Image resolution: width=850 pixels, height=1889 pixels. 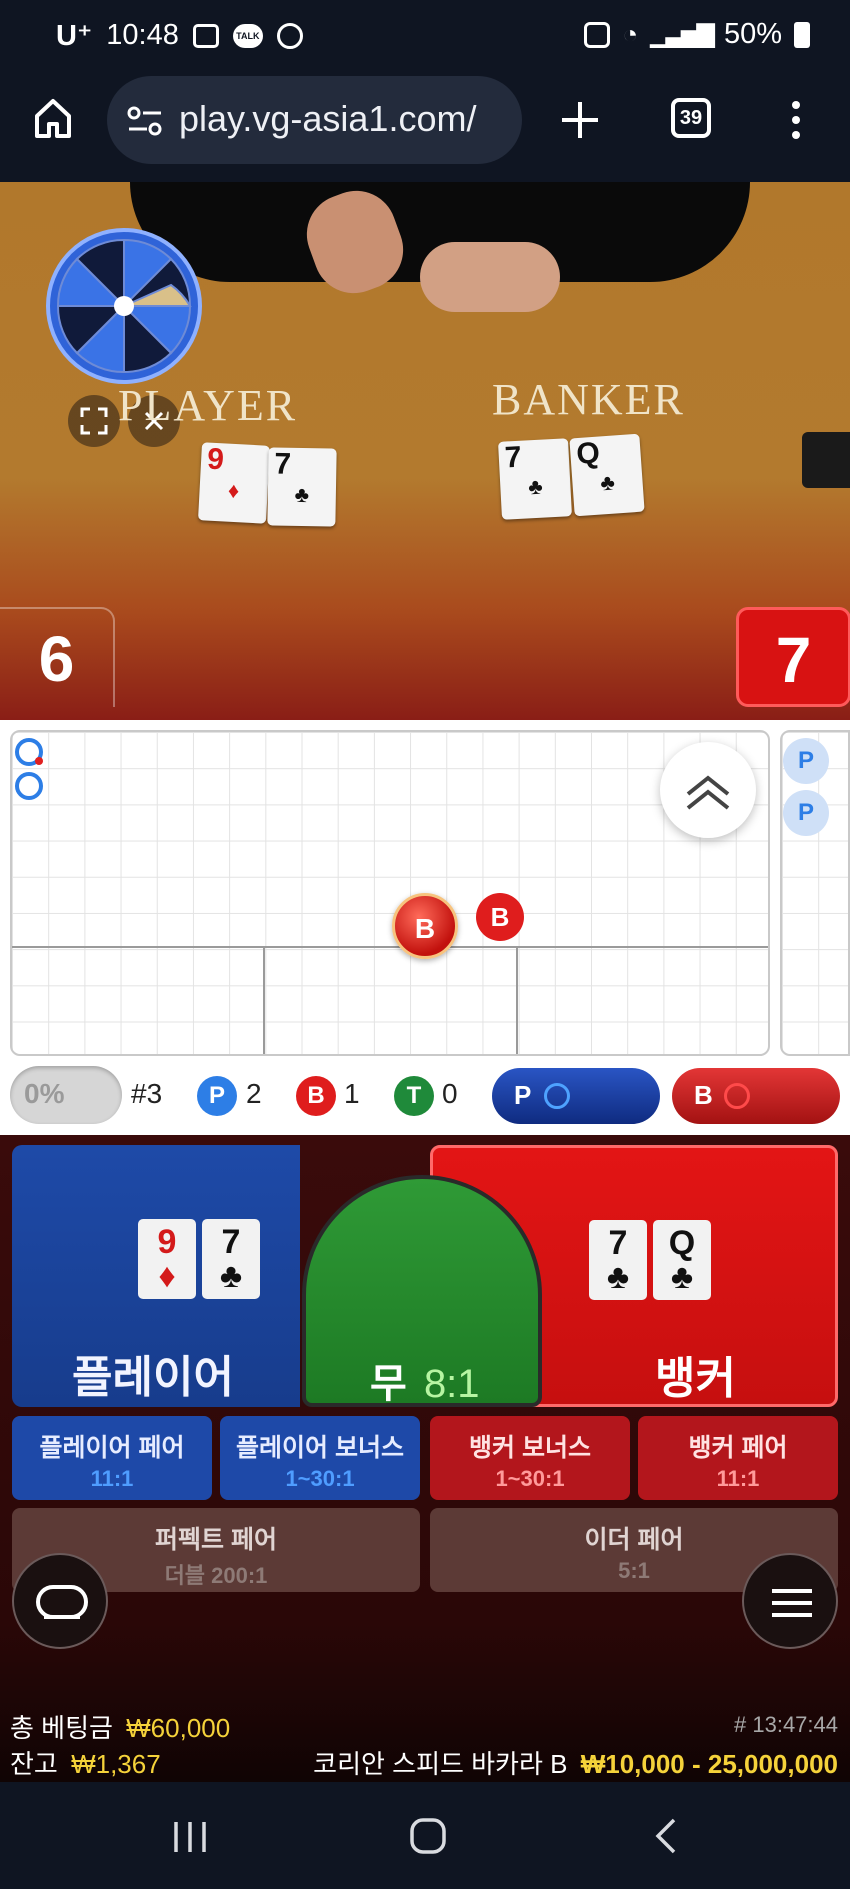 What do you see at coordinates (737, 1096) in the screenshot?
I see `predict-circle-icon` at bounding box center [737, 1096].